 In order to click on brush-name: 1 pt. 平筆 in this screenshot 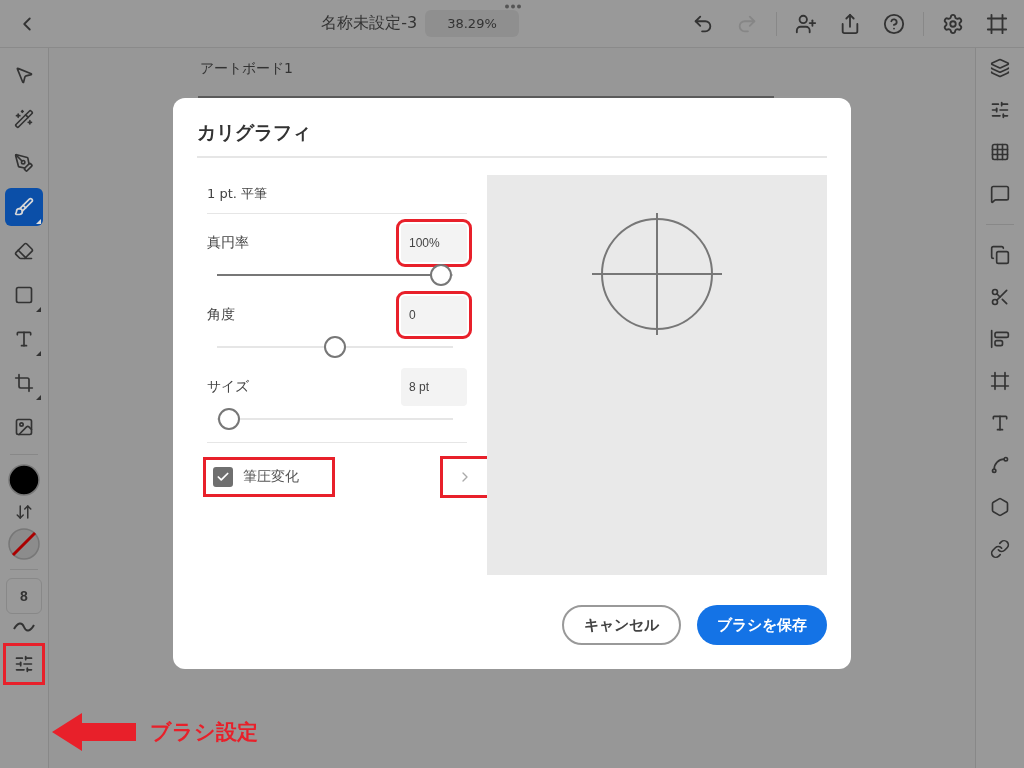, I will do `click(337, 194)`.